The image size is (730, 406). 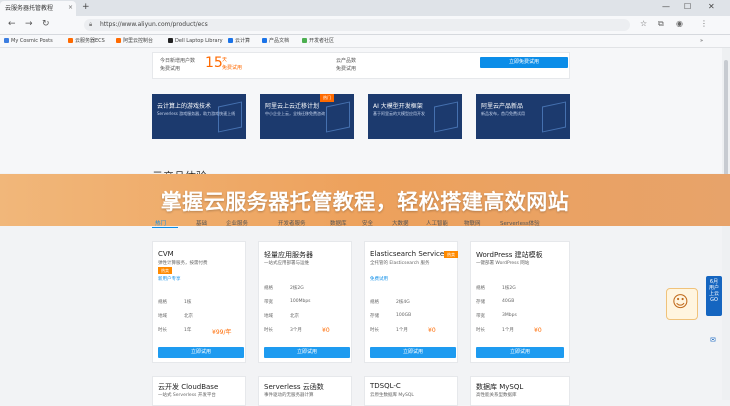 I want to click on floating-promo-text: 6月 用户 上云 GO, so click(x=713, y=291).